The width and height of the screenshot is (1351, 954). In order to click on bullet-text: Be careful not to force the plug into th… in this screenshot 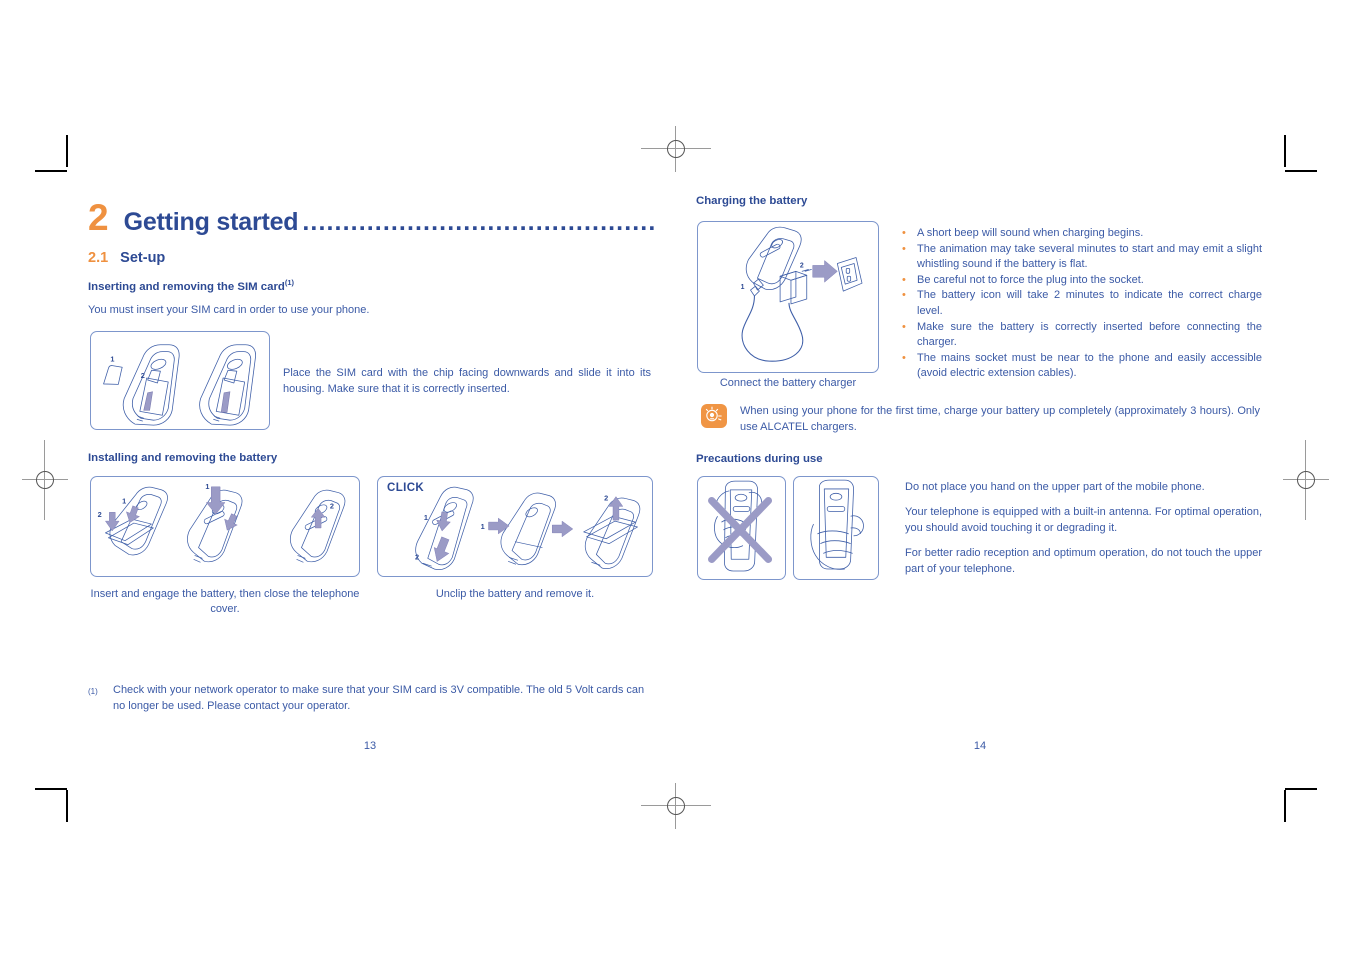, I will do `click(1030, 279)`.